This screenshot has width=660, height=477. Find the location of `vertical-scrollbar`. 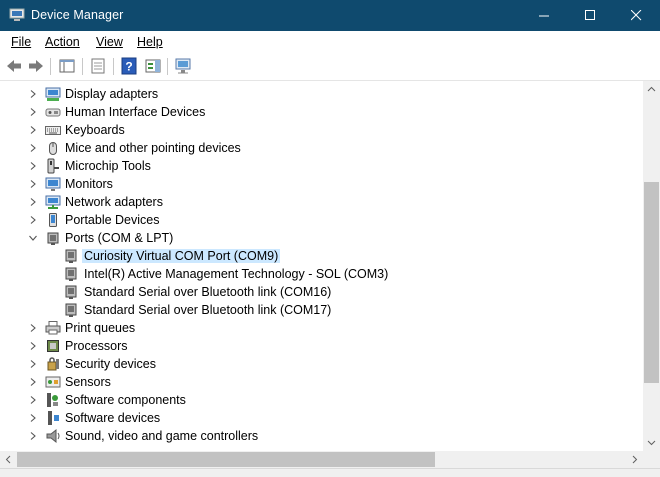

vertical-scrollbar is located at coordinates (651, 266).